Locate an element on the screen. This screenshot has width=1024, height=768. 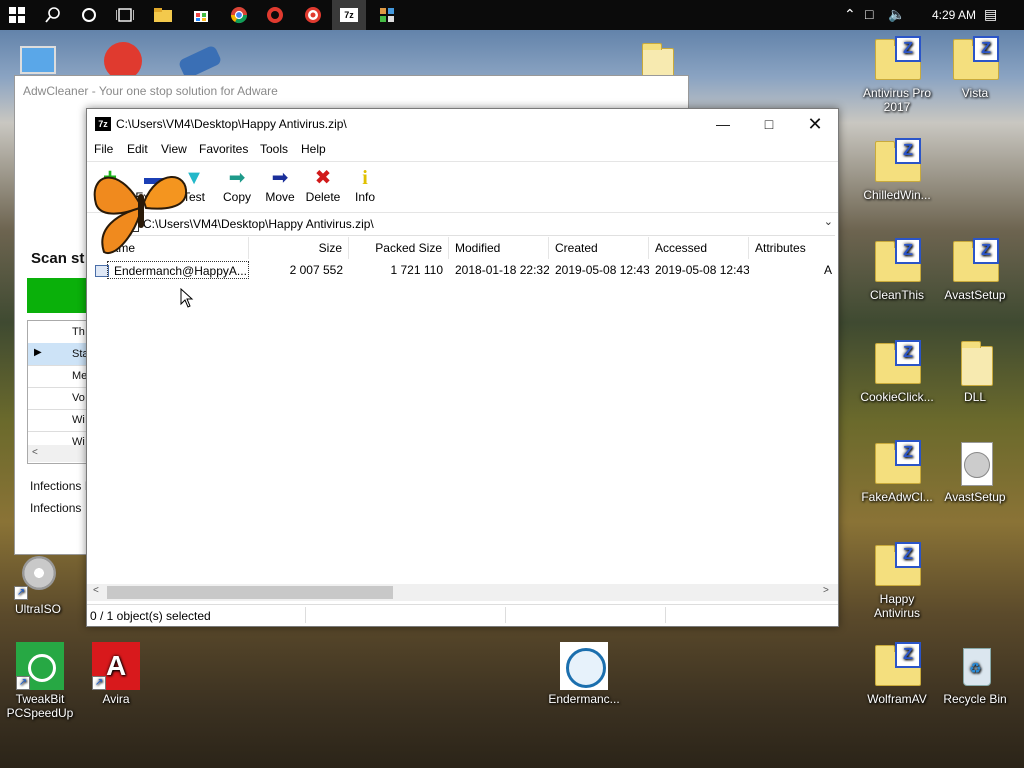
grid-app-icon is located at coordinates (387, 15).